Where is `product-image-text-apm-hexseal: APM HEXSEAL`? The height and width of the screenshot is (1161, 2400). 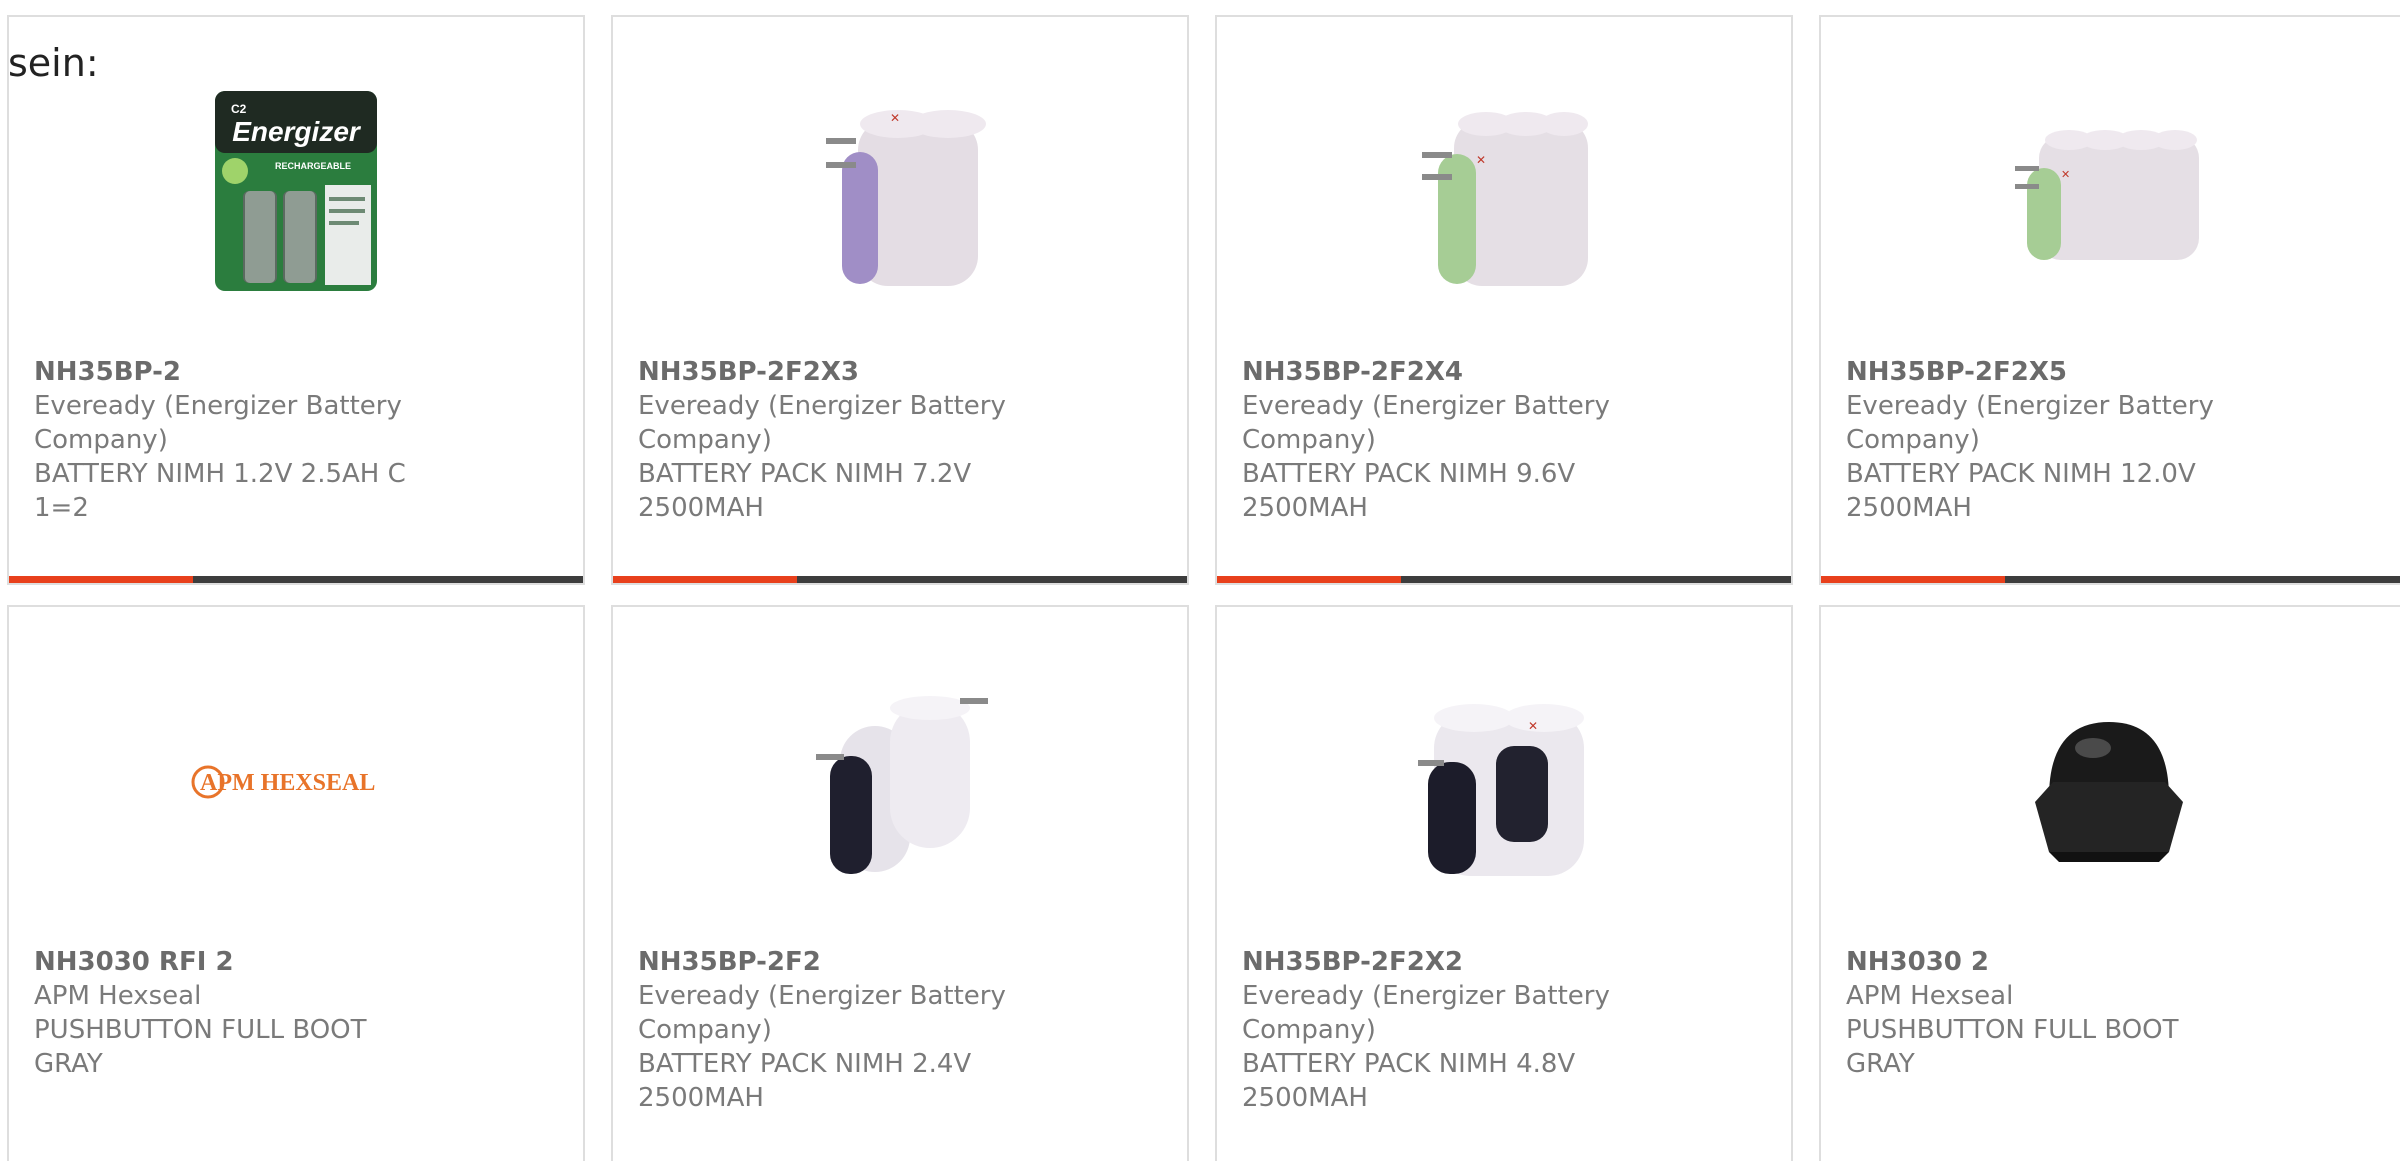 product-image-text-apm-hexseal: APM HEXSEAL is located at coordinates (287, 783).